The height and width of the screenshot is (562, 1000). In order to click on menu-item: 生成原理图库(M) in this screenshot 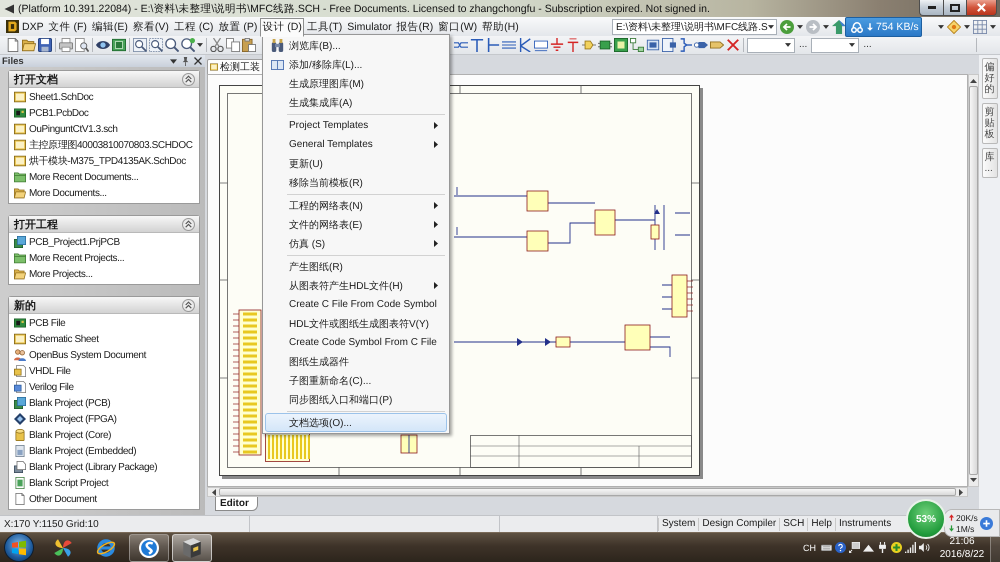, I will do `click(356, 83)`.